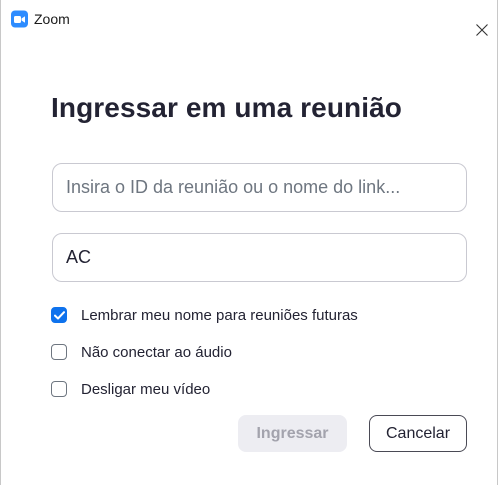 The width and height of the screenshot is (499, 485). I want to click on video-off-label: Desligar meu vídeo, so click(146, 389).